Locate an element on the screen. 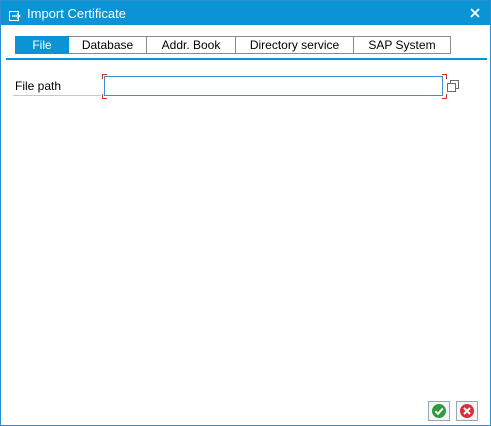 The image size is (491, 426). tab-database: Database is located at coordinates (108, 45).